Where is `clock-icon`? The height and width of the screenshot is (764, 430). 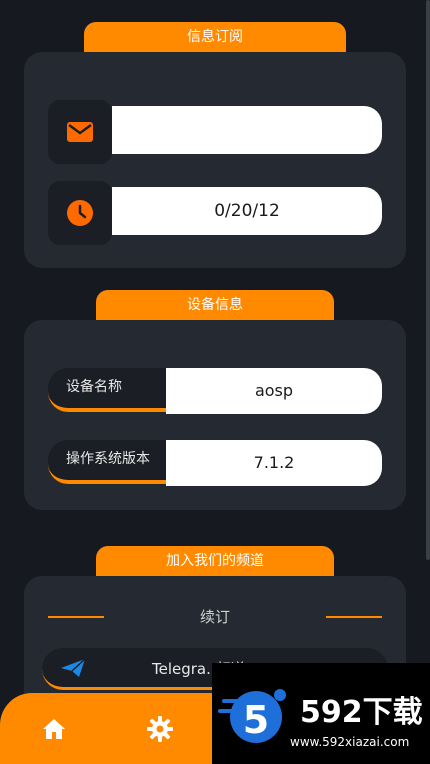
clock-icon is located at coordinates (80, 213).